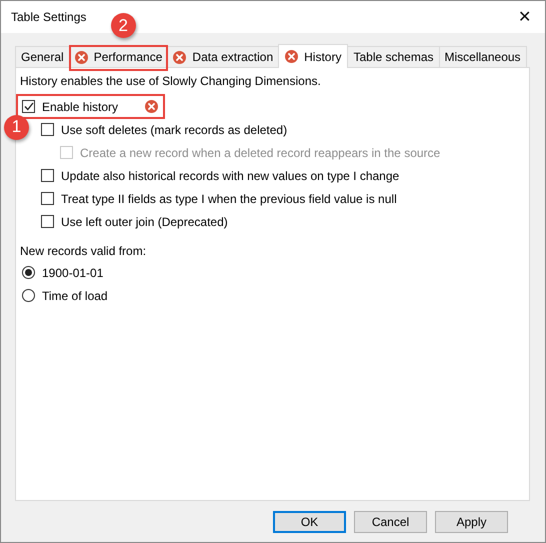  What do you see at coordinates (309, 522) in the screenshot?
I see `dialog-button: OK` at bounding box center [309, 522].